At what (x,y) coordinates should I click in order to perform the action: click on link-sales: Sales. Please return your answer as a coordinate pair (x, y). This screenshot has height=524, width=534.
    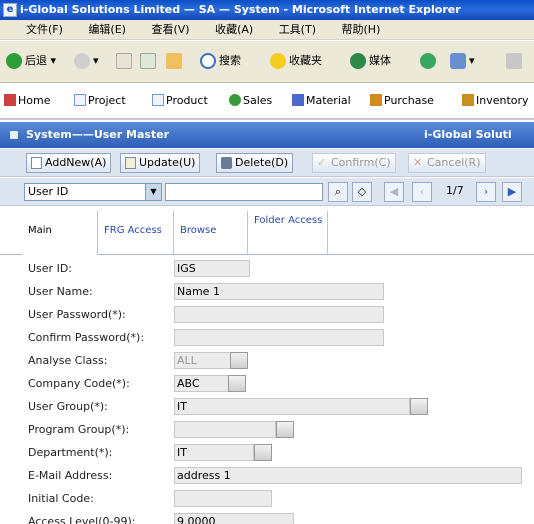
    Looking at the image, I should click on (250, 100).